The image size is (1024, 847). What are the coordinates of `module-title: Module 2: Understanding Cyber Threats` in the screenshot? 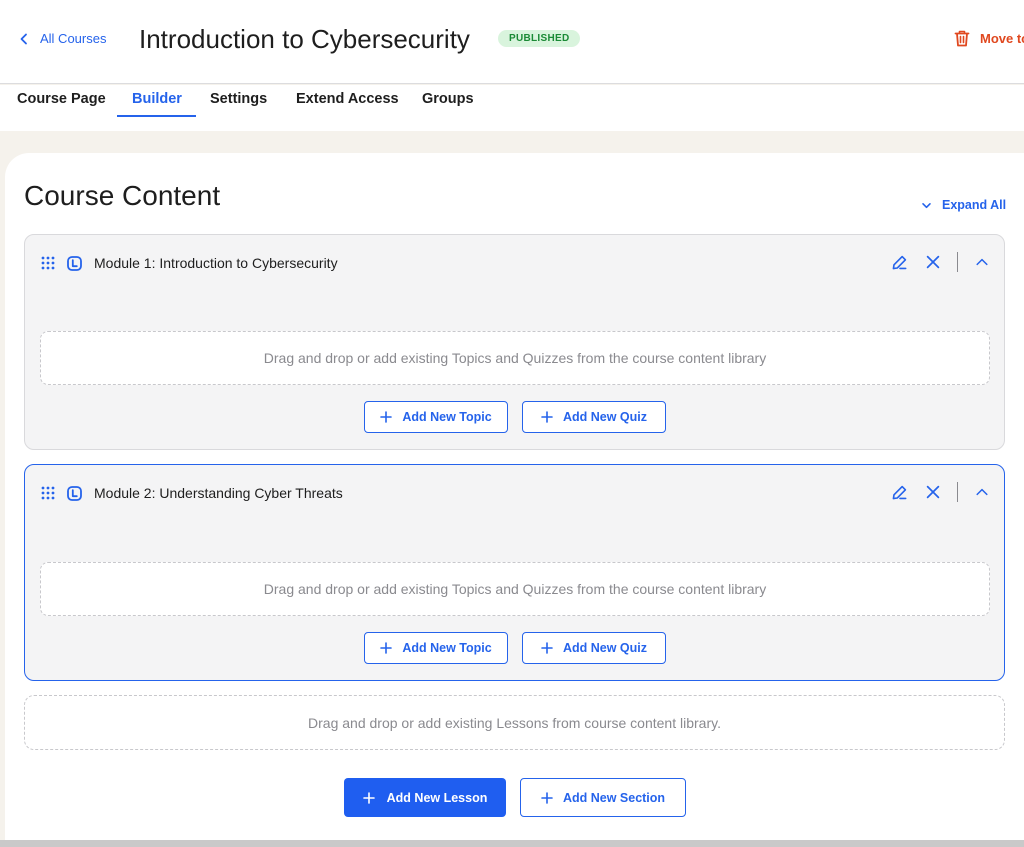 It's located at (218, 493).